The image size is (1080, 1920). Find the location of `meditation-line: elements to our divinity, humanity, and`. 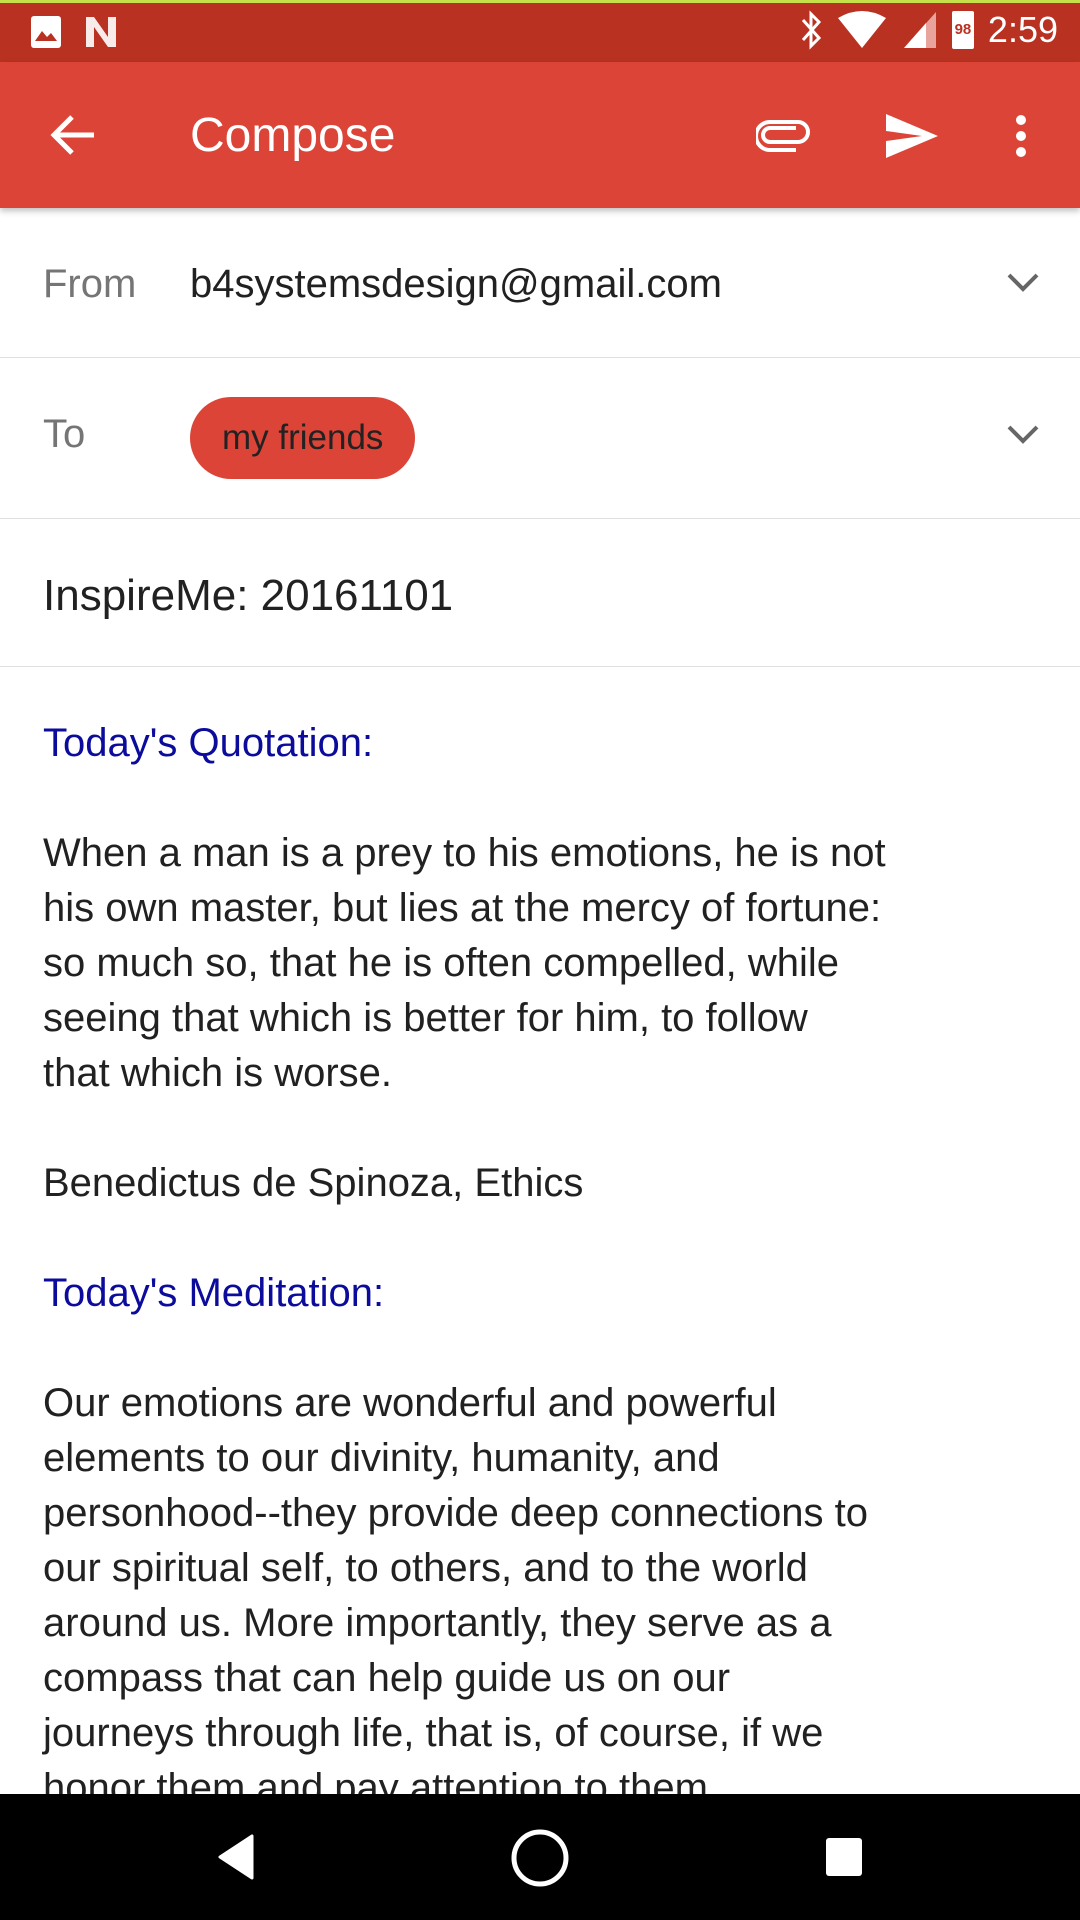

meditation-line: elements to our divinity, humanity, and is located at coordinates (381, 1458).